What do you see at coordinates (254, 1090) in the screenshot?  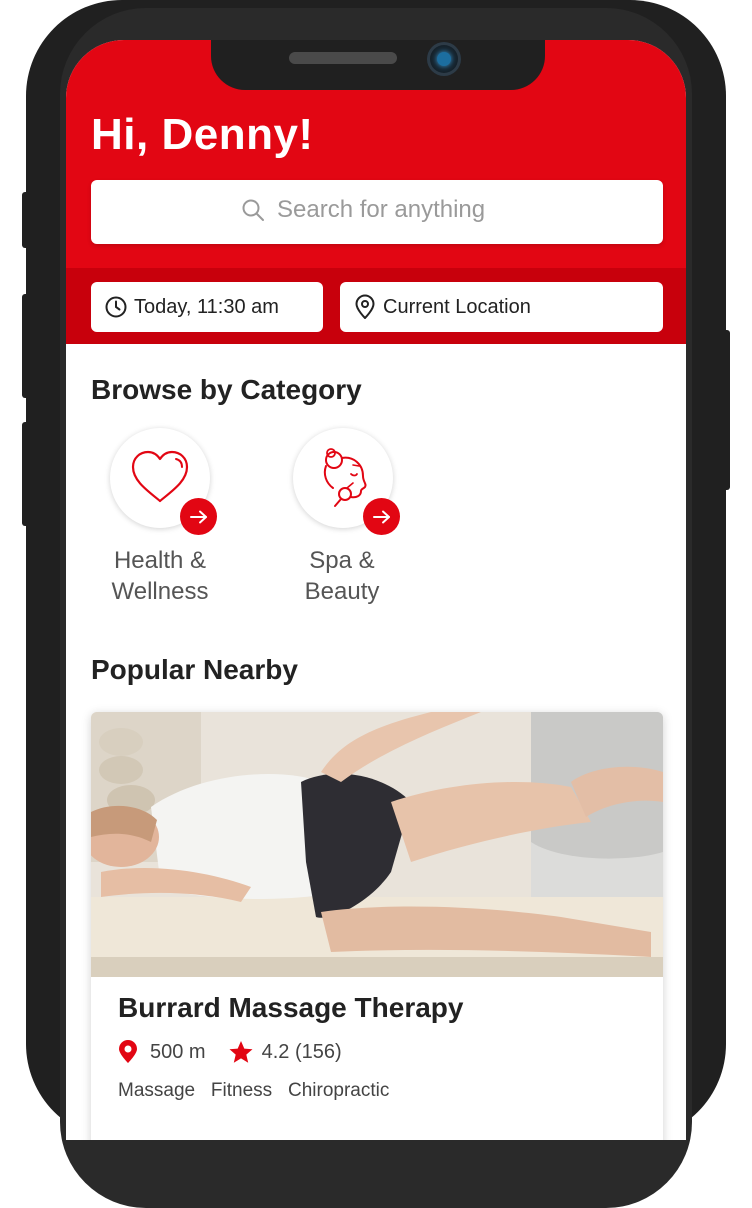 I see `listing-tags: Massage Fitness Chiropractic` at bounding box center [254, 1090].